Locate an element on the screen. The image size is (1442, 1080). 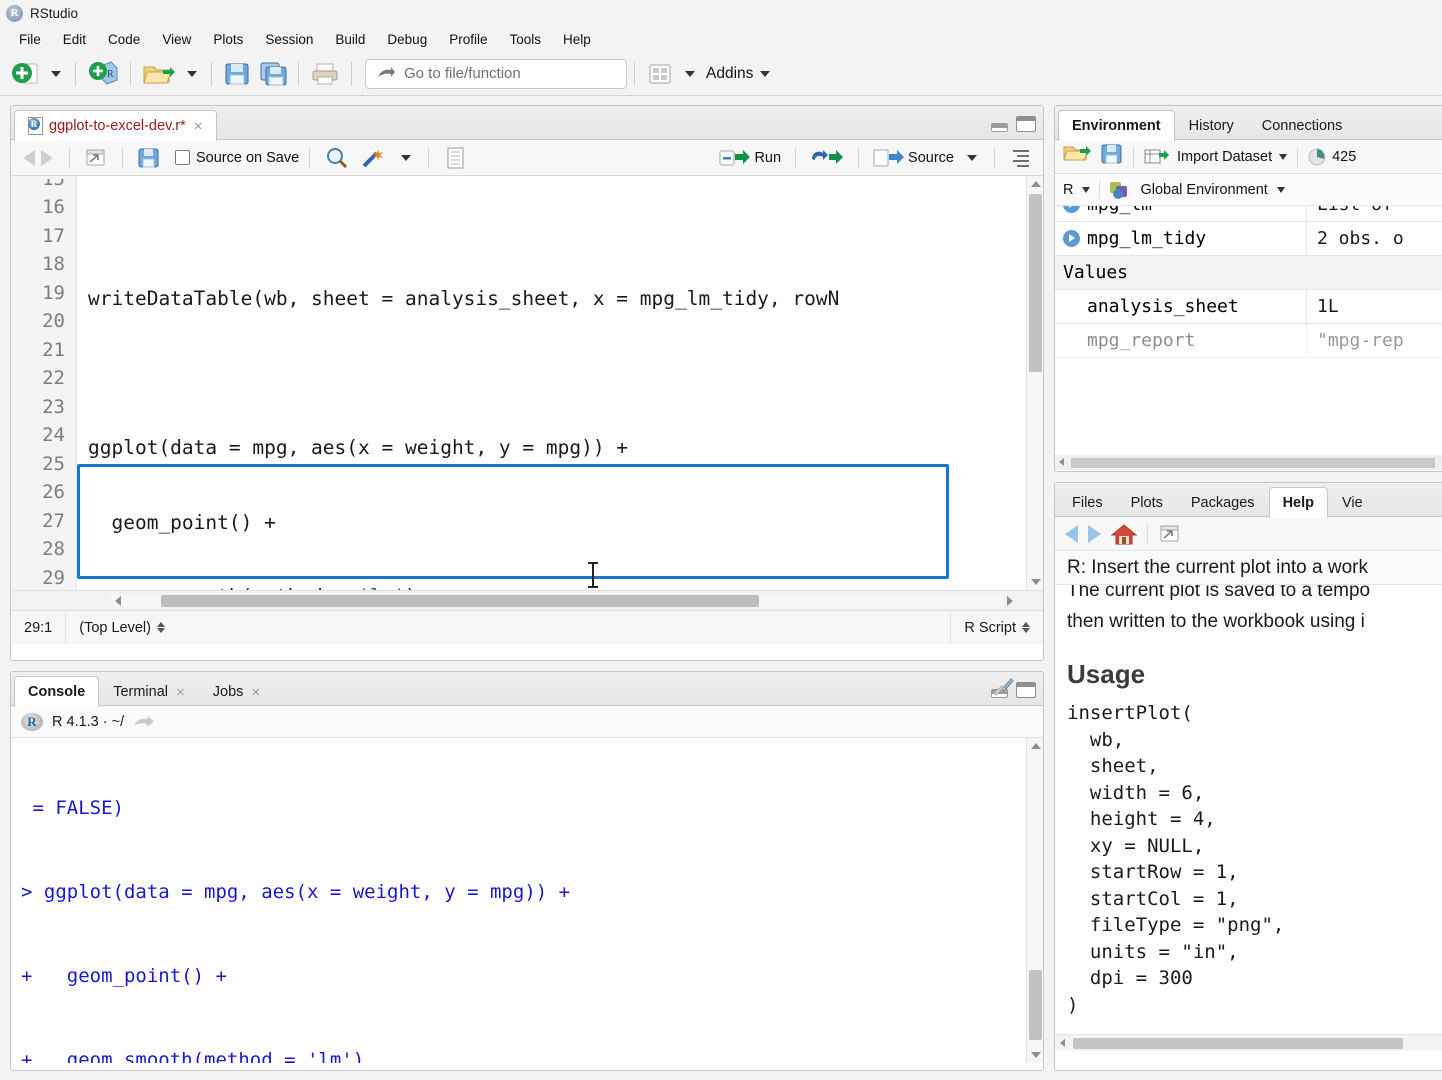
table-row: mpg_lm List of is located at coordinates (1248, 214).